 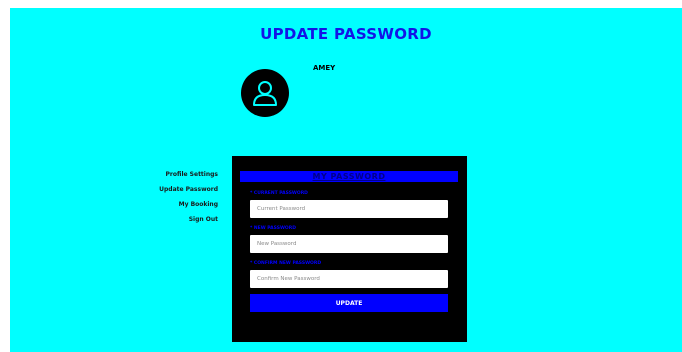 I want to click on user-icon, so click(x=265, y=93).